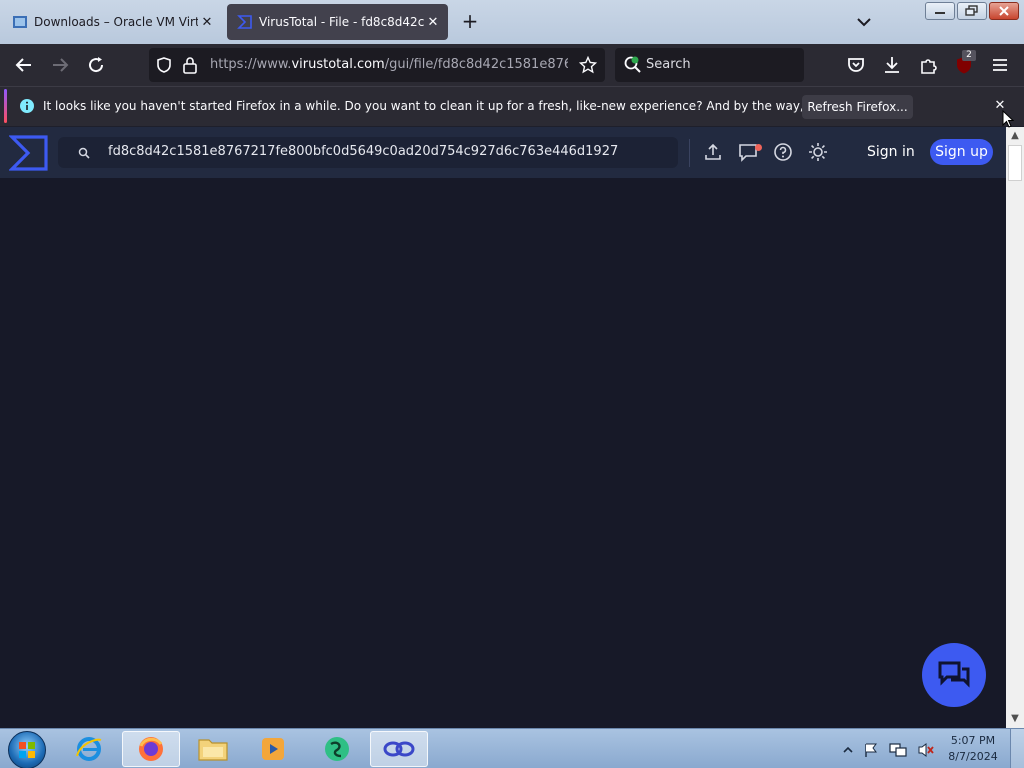  What do you see at coordinates (871, 750) in the screenshot?
I see `action-center-flag-icon` at bounding box center [871, 750].